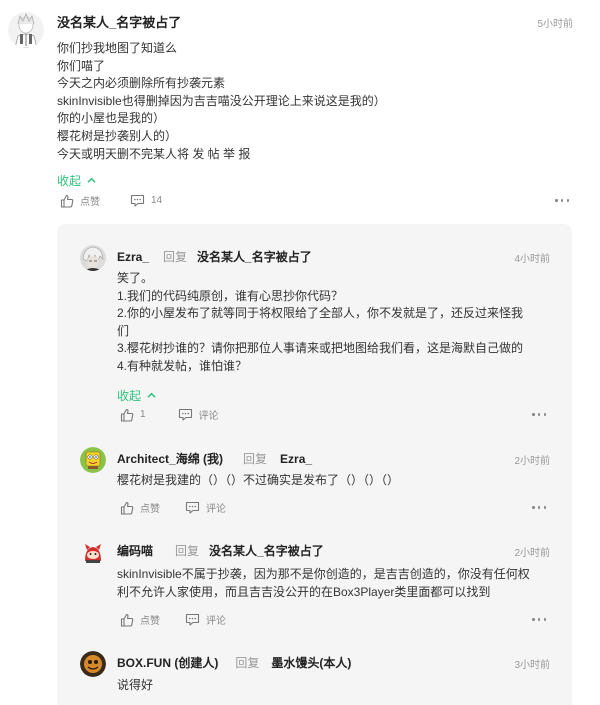  What do you see at coordinates (154, 153) in the screenshot?
I see `comment-line: 今天或明天删不完某人将 发 帖 举 报` at bounding box center [154, 153].